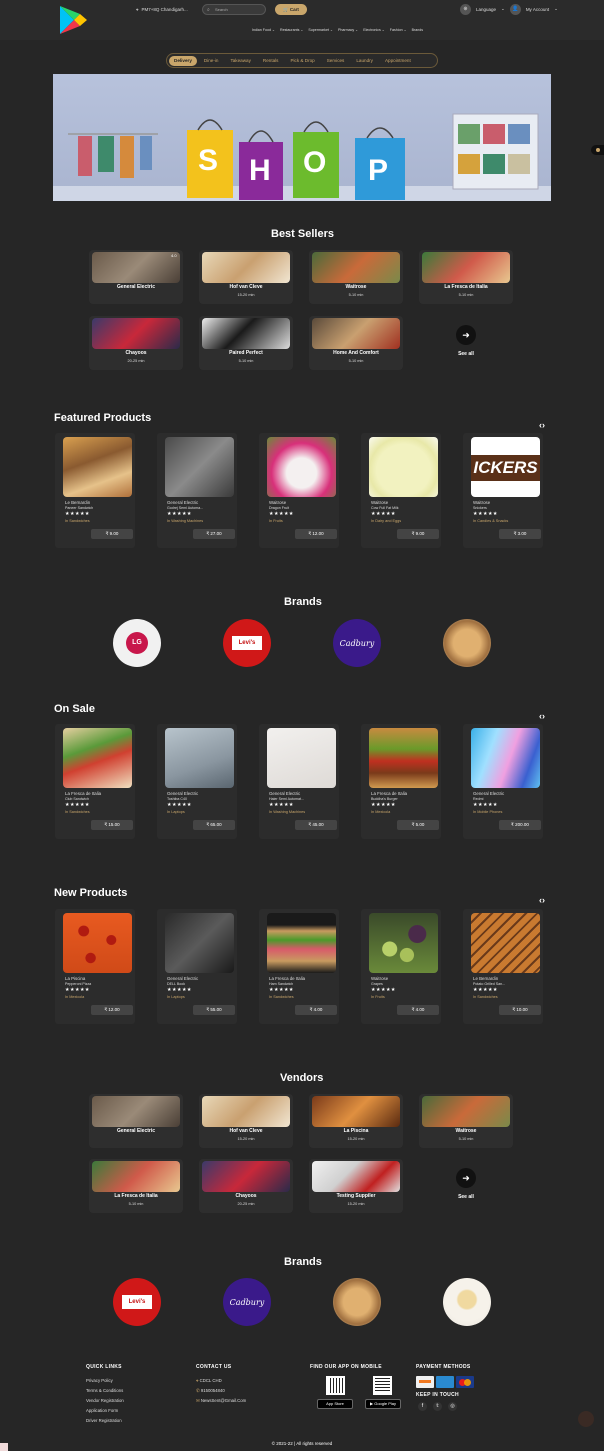  What do you see at coordinates (240, 61) in the screenshot?
I see `tab-takeaway: Takeaway` at bounding box center [240, 61].